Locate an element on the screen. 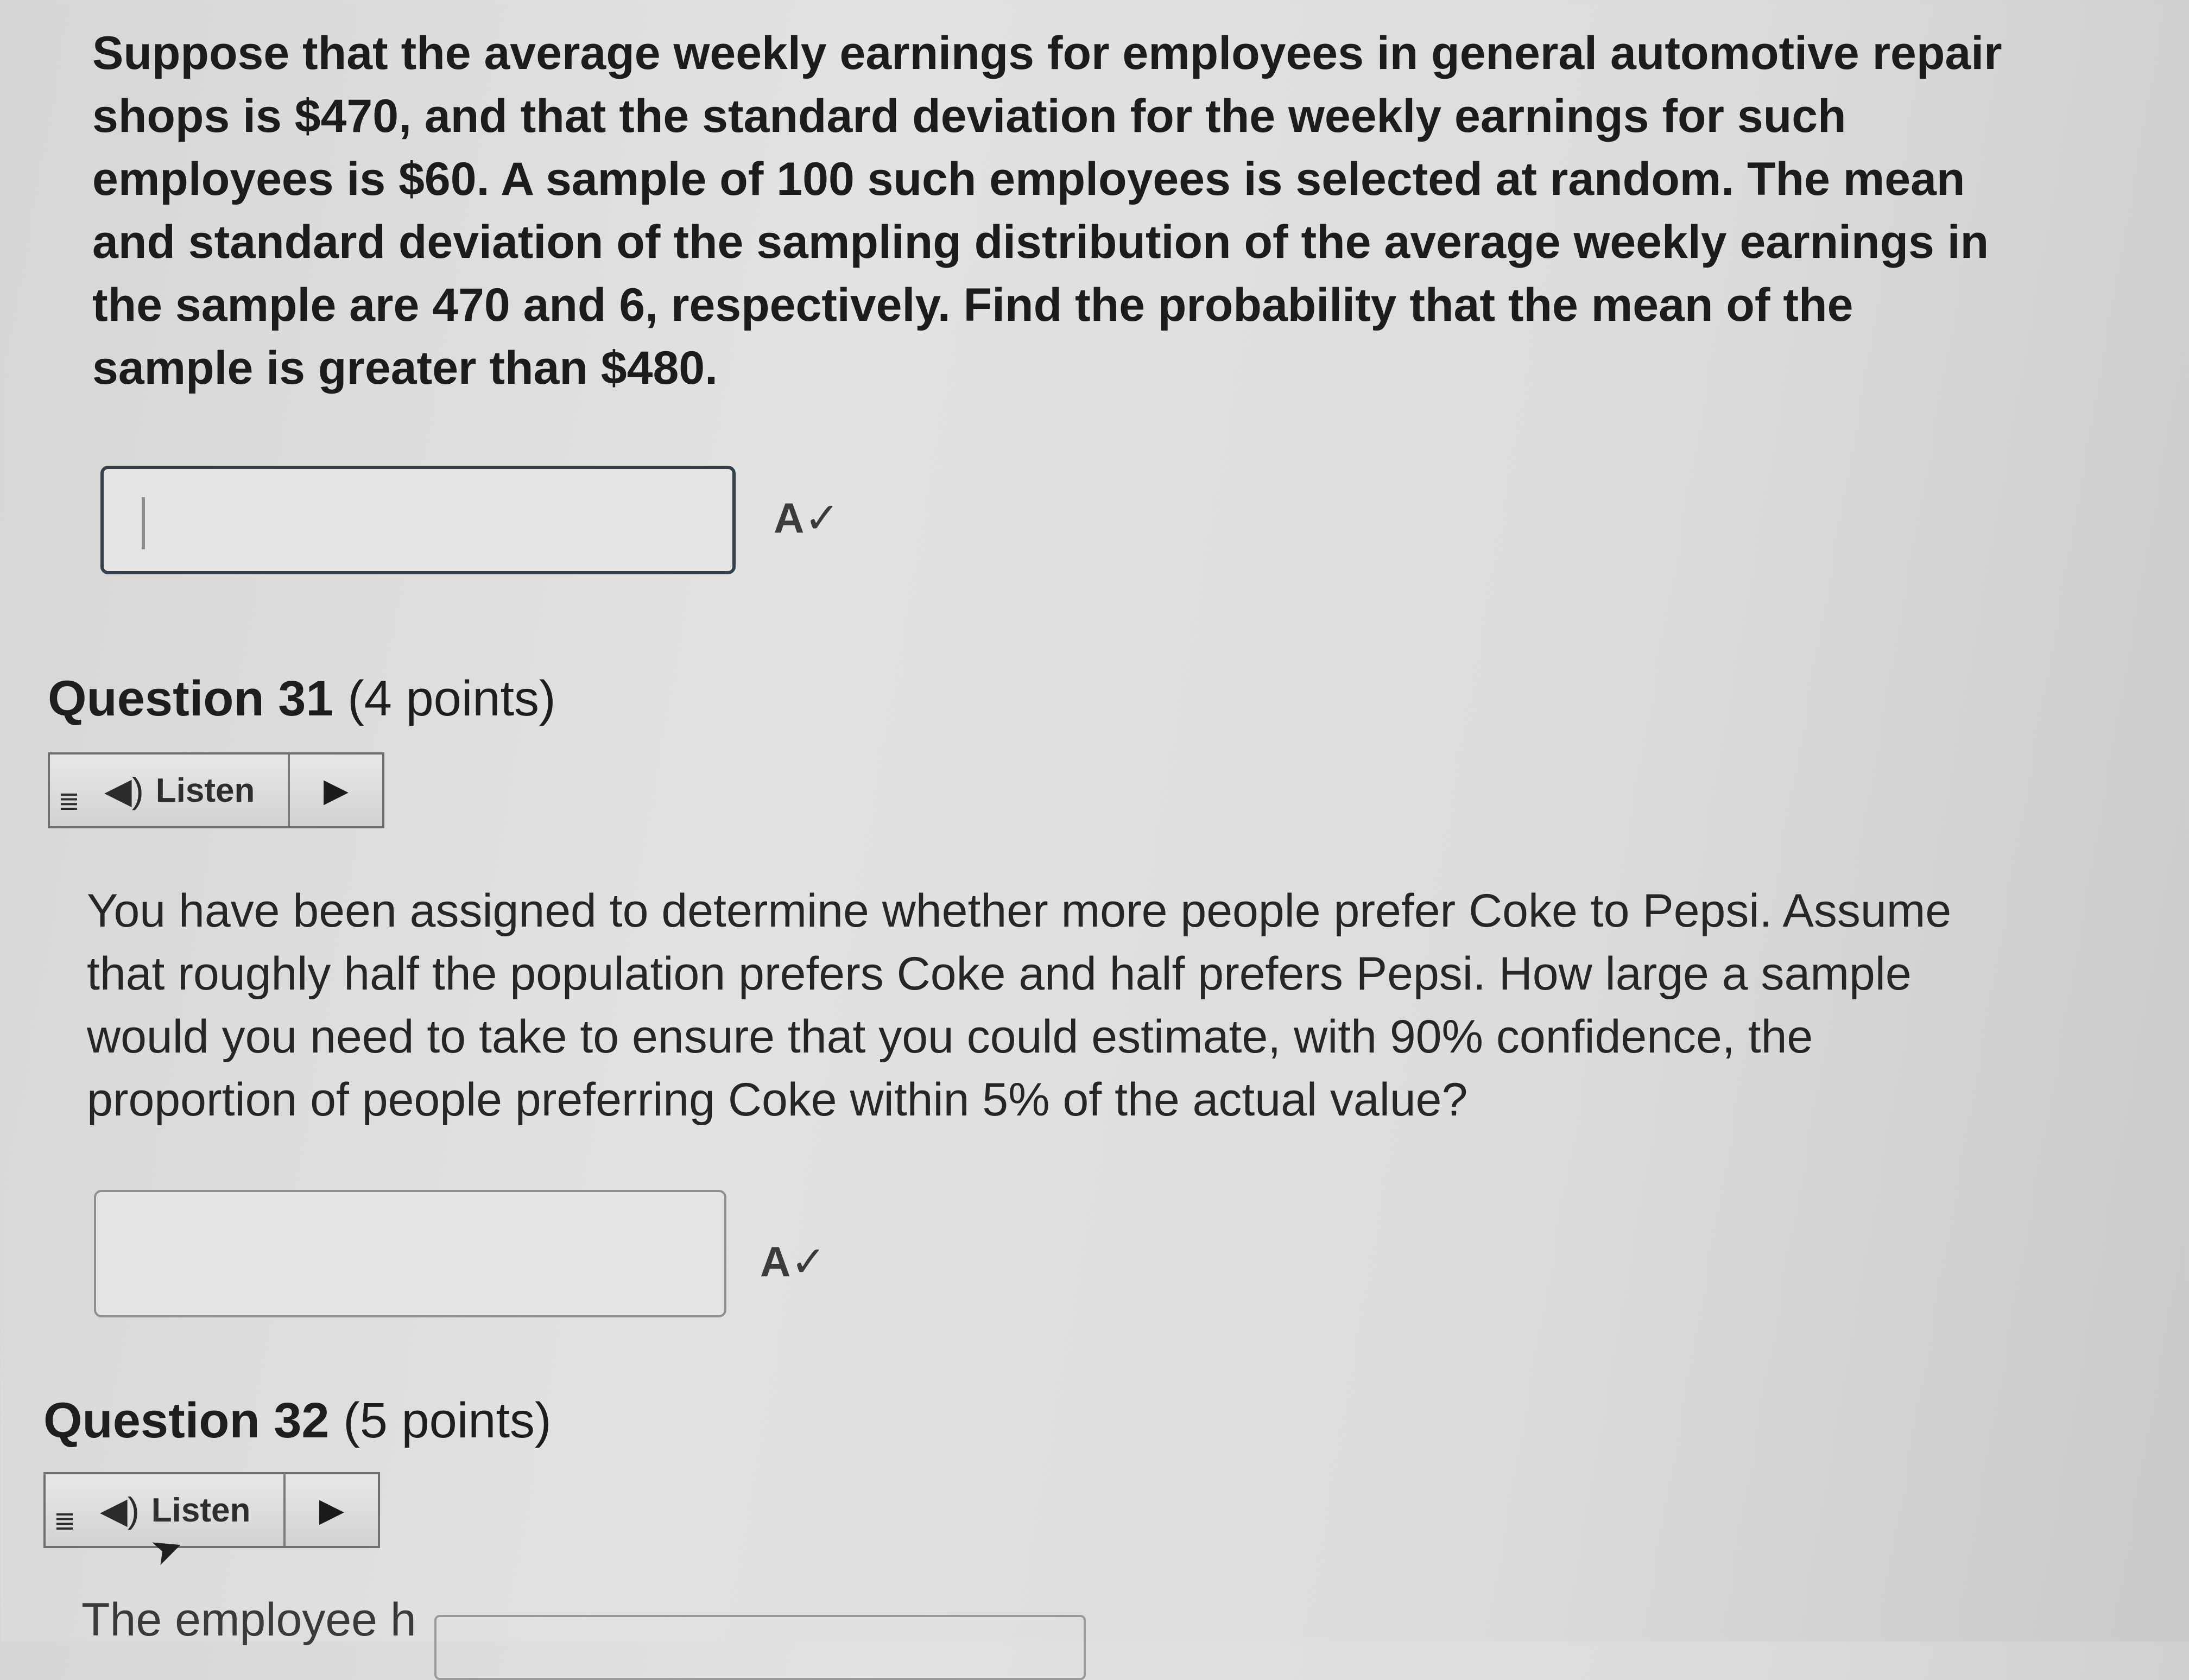 The width and height of the screenshot is (2189, 1680). answer-input-q31 is located at coordinates (410, 1253).